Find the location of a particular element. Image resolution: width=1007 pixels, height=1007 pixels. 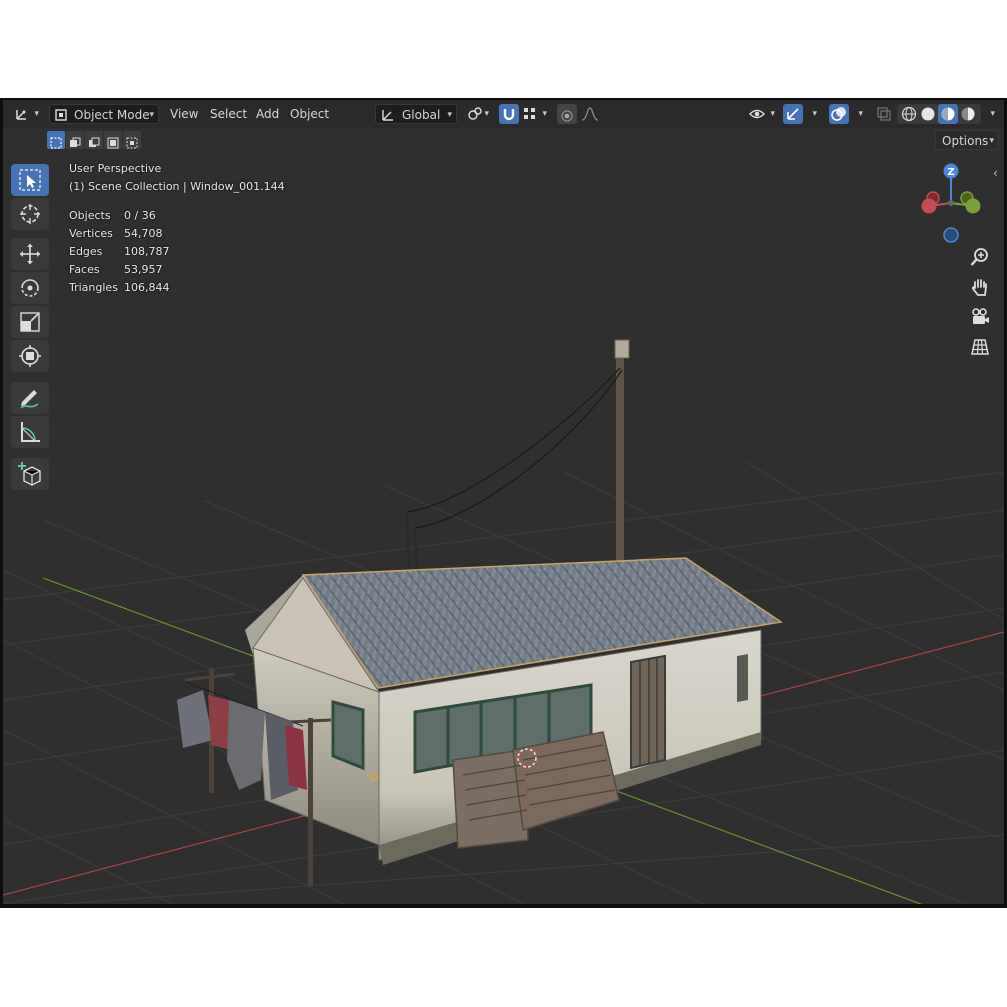

magnet-icon is located at coordinates (509, 117).